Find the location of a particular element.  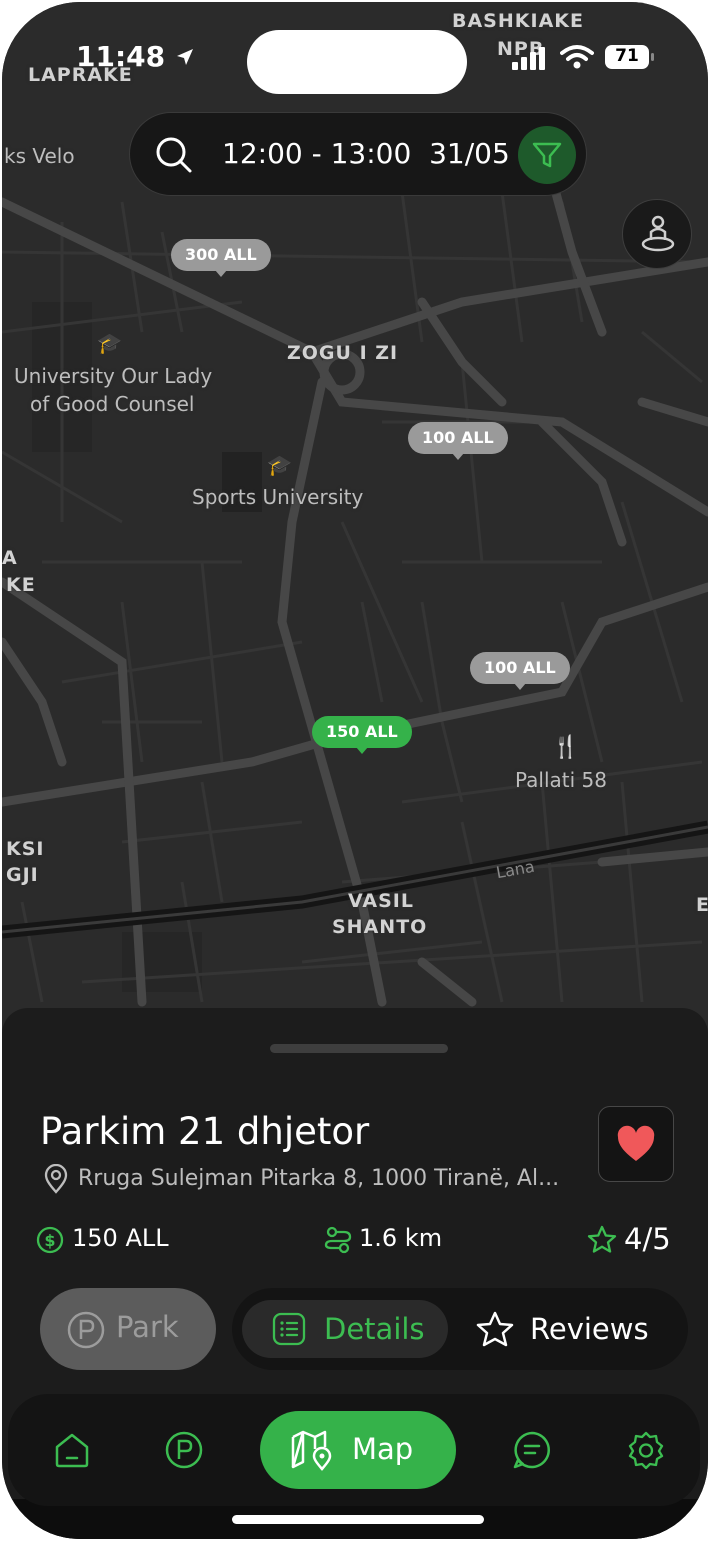

map-label-university: University Our Lady is located at coordinates (113, 376).